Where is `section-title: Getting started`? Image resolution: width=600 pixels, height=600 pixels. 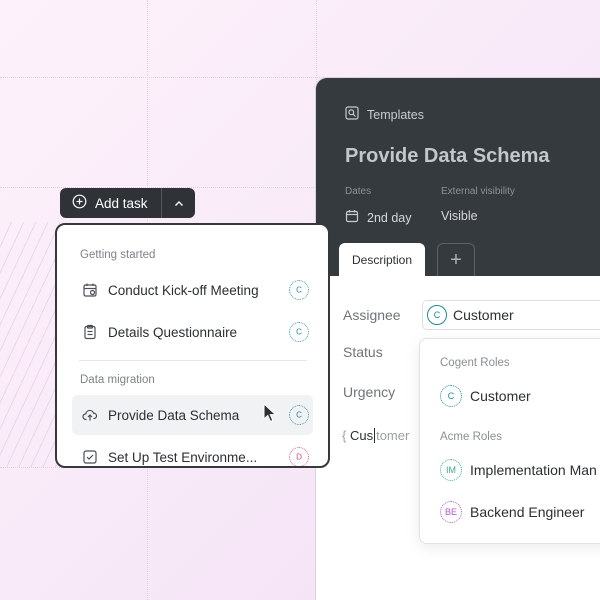
section-title: Getting started is located at coordinates (118, 255).